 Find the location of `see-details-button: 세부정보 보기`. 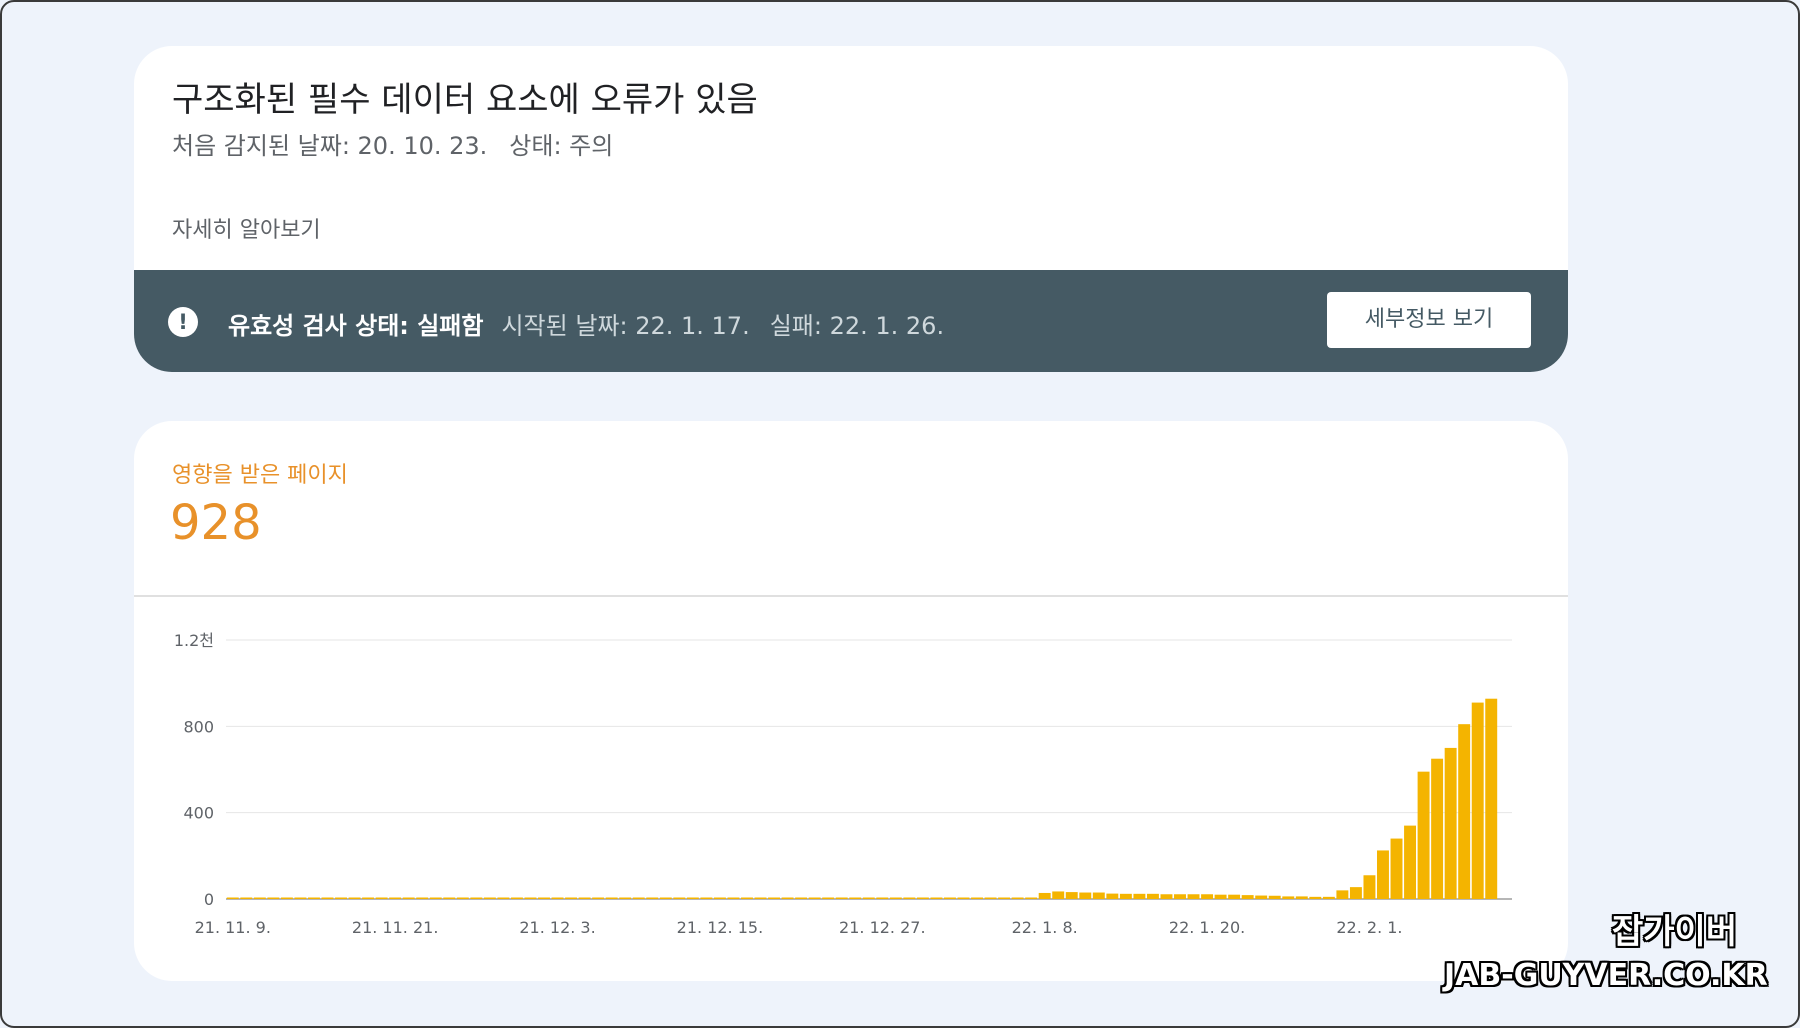

see-details-button: 세부정보 보기 is located at coordinates (1429, 320).